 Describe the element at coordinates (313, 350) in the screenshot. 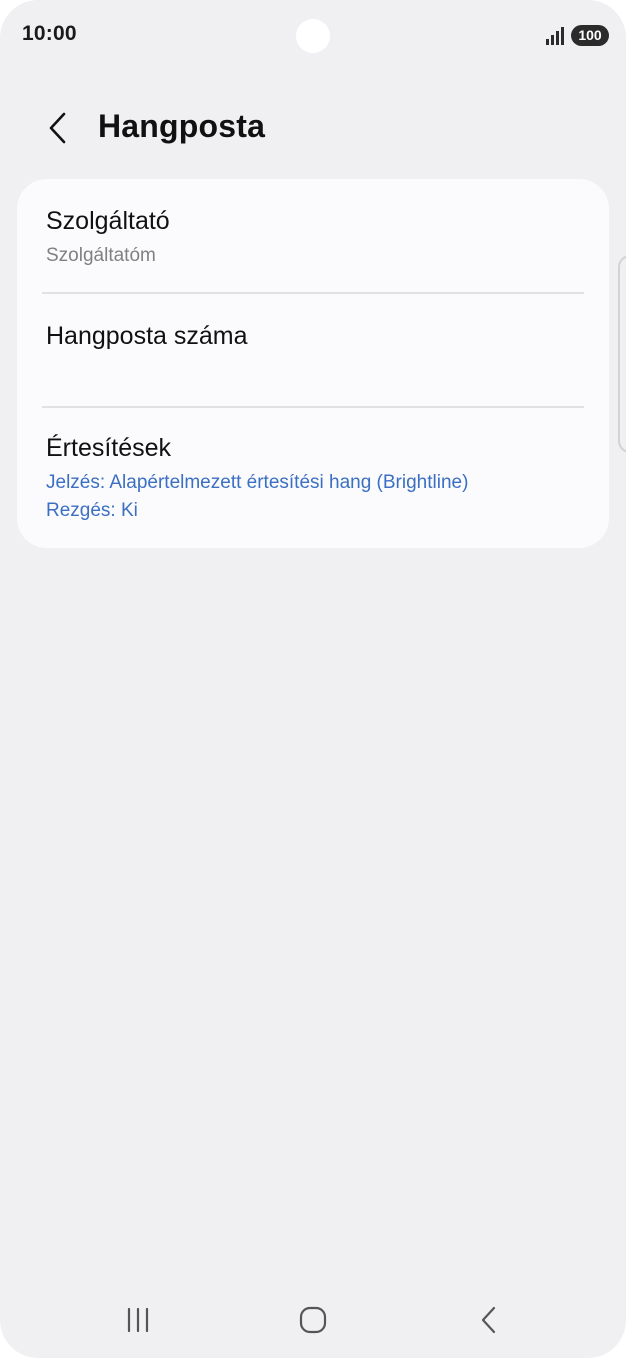

I see `voicemail-number-row: Hangposta száma` at that location.